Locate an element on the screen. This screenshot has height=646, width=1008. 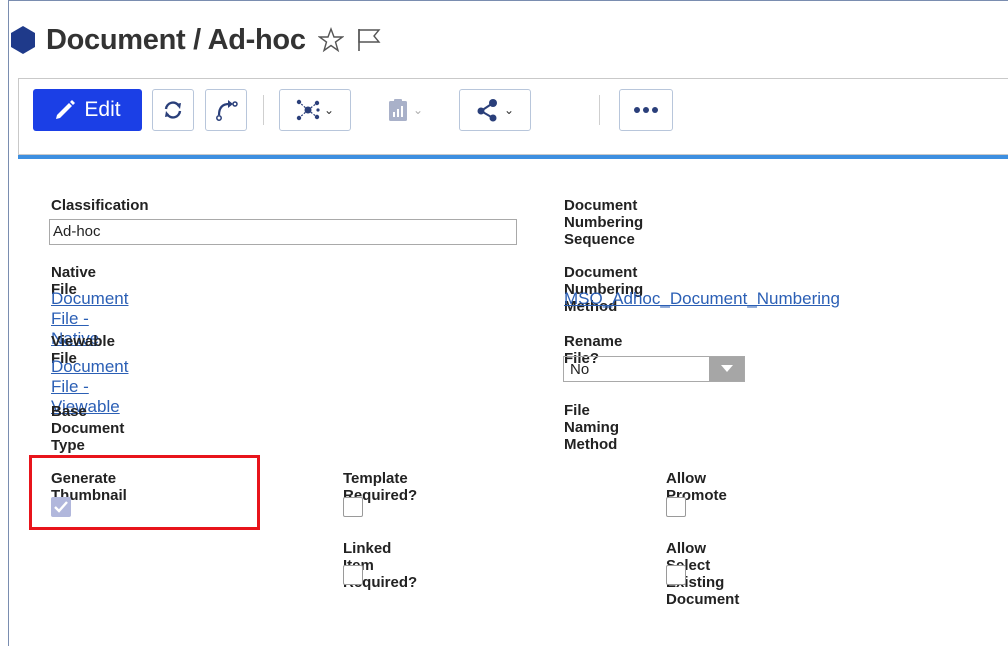
ellipsis-icon is located at coordinates (646, 110).